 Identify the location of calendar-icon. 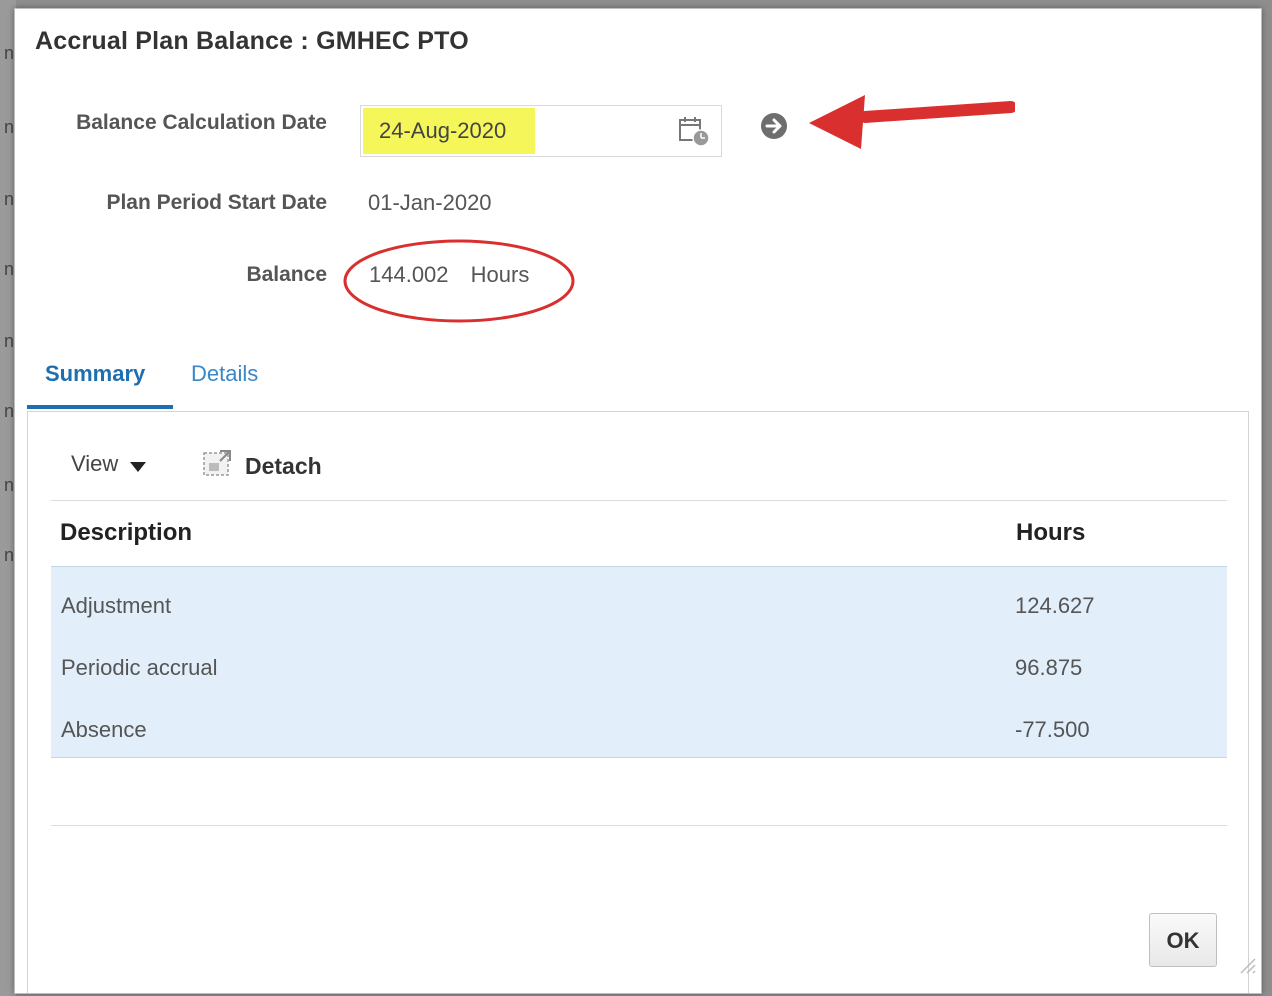
(695, 131).